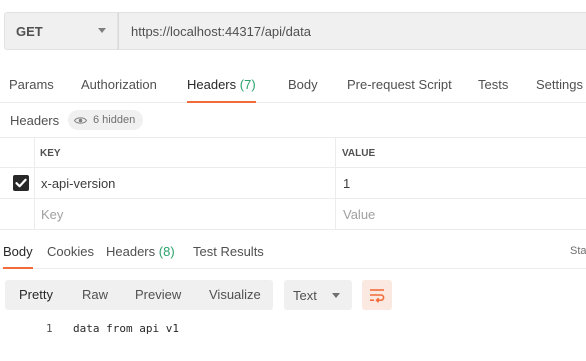  Describe the element at coordinates (461, 183) in the screenshot. I see `value-cell: 1` at that location.